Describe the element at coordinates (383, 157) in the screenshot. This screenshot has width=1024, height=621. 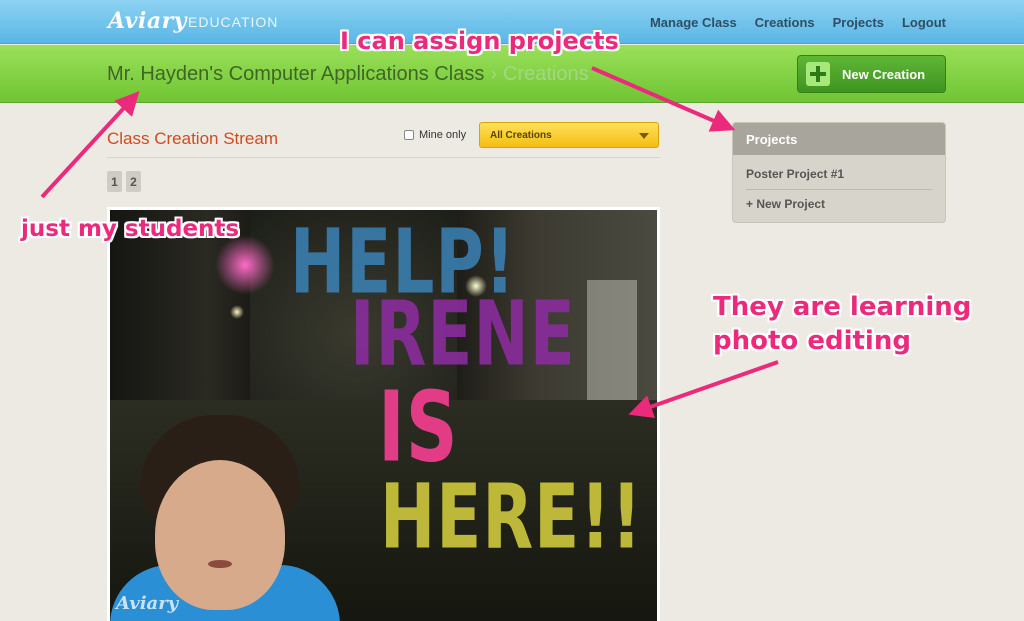
I see `divider` at that location.